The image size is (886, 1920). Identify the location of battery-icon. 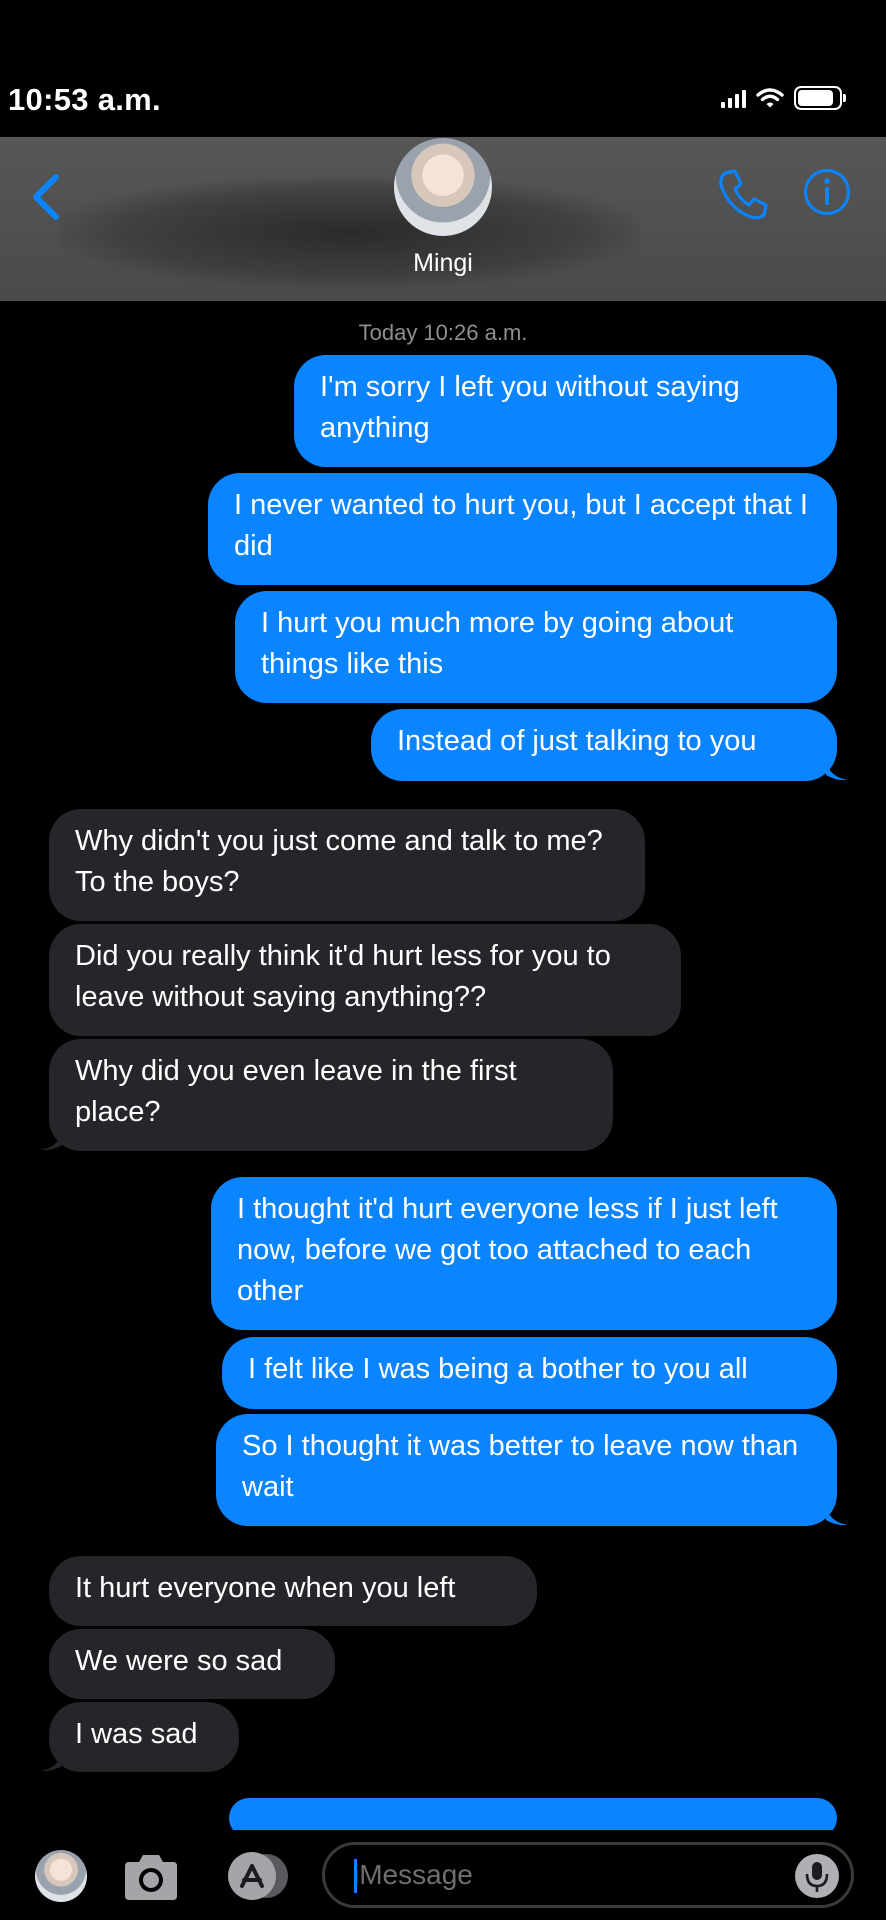
(820, 98).